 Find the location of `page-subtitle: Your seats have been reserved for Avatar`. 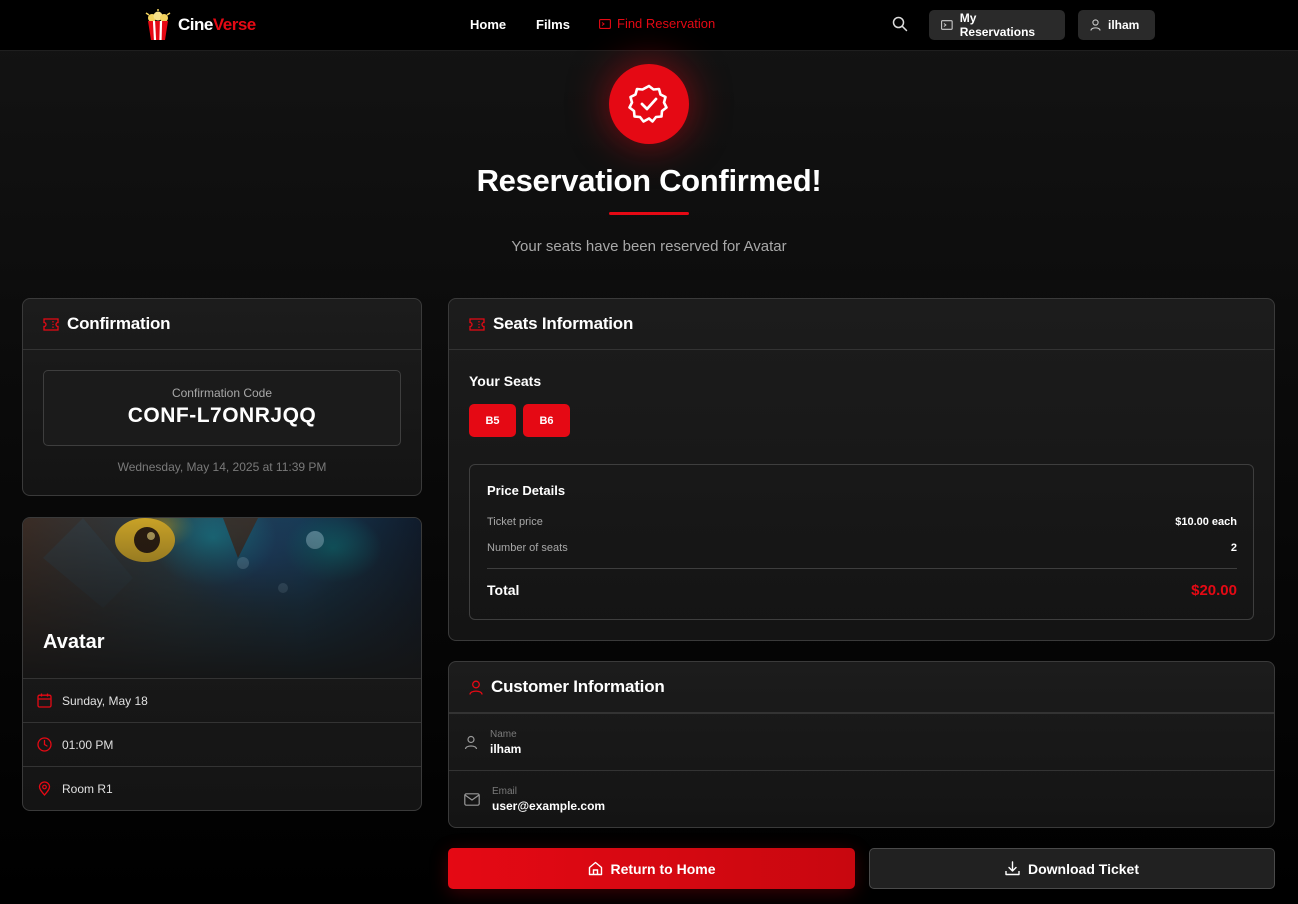

page-subtitle: Your seats have been reserved for Avatar is located at coordinates (649, 246).